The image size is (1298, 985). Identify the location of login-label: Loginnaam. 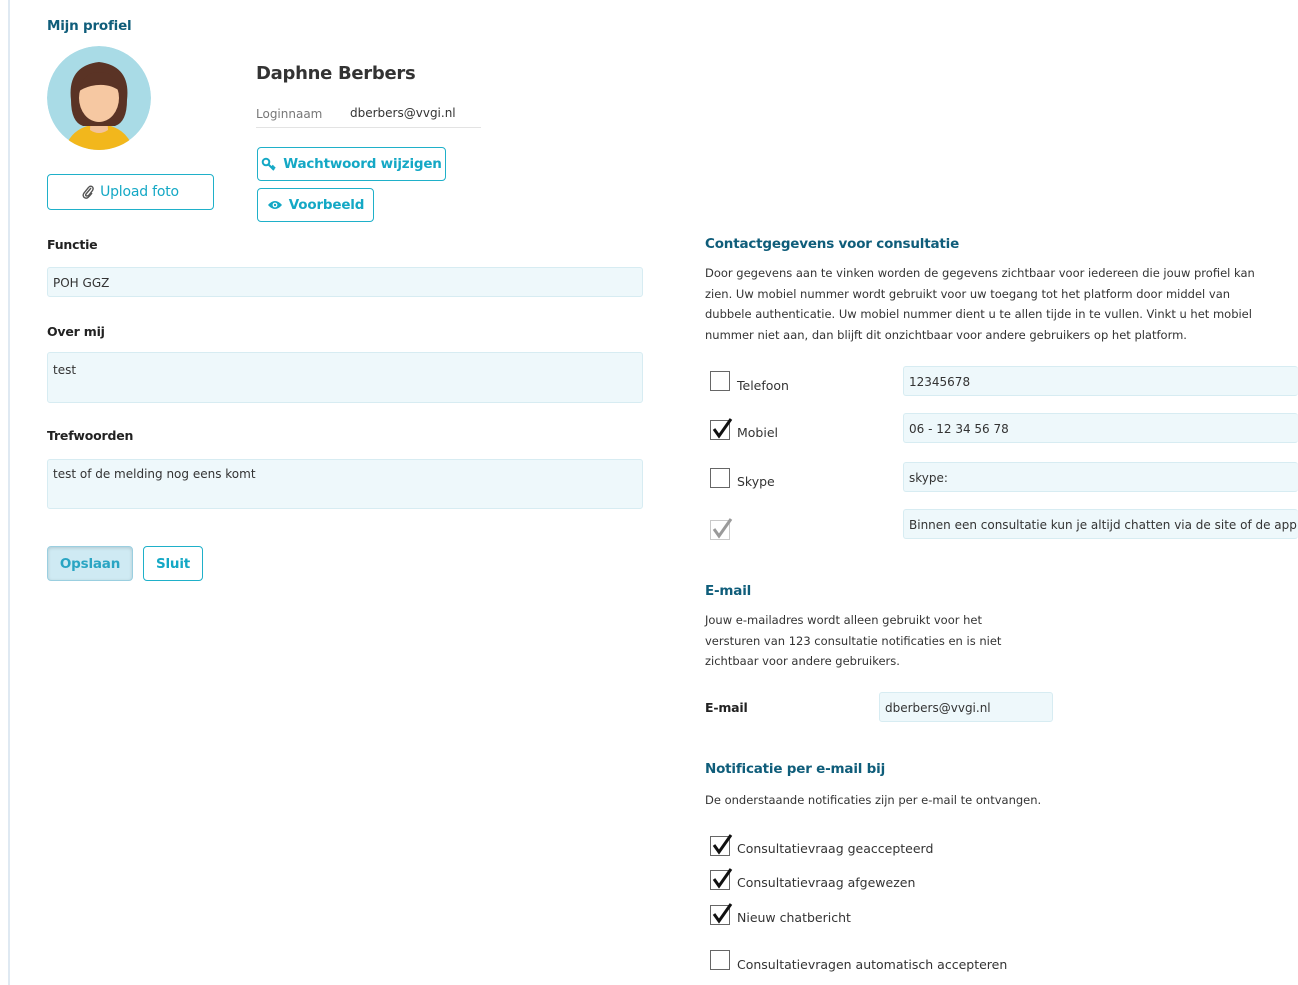
(289, 114).